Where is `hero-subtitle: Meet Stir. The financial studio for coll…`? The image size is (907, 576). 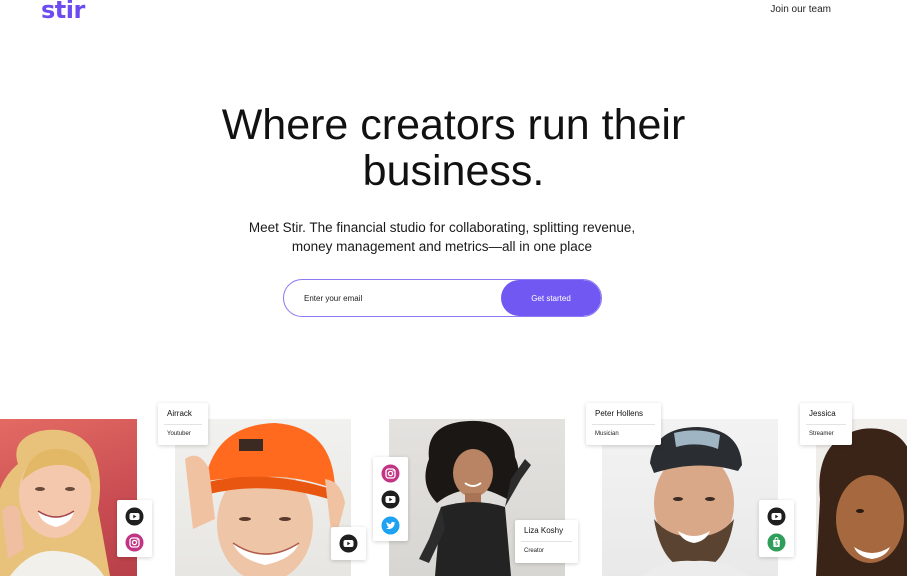 hero-subtitle: Meet Stir. The financial studio for coll… is located at coordinates (442, 237).